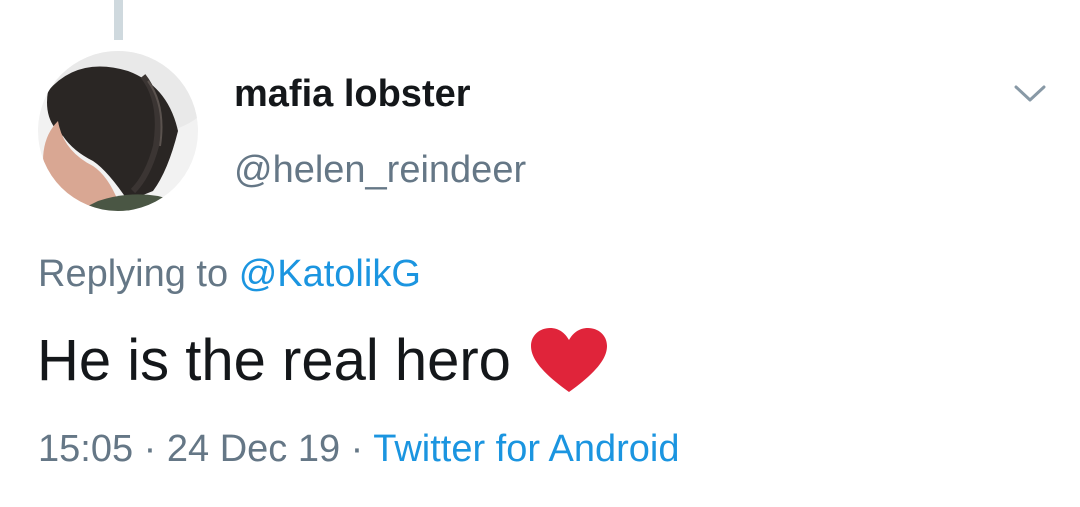  I want to click on tweet-source-link: Twitter for Android, so click(526, 449).